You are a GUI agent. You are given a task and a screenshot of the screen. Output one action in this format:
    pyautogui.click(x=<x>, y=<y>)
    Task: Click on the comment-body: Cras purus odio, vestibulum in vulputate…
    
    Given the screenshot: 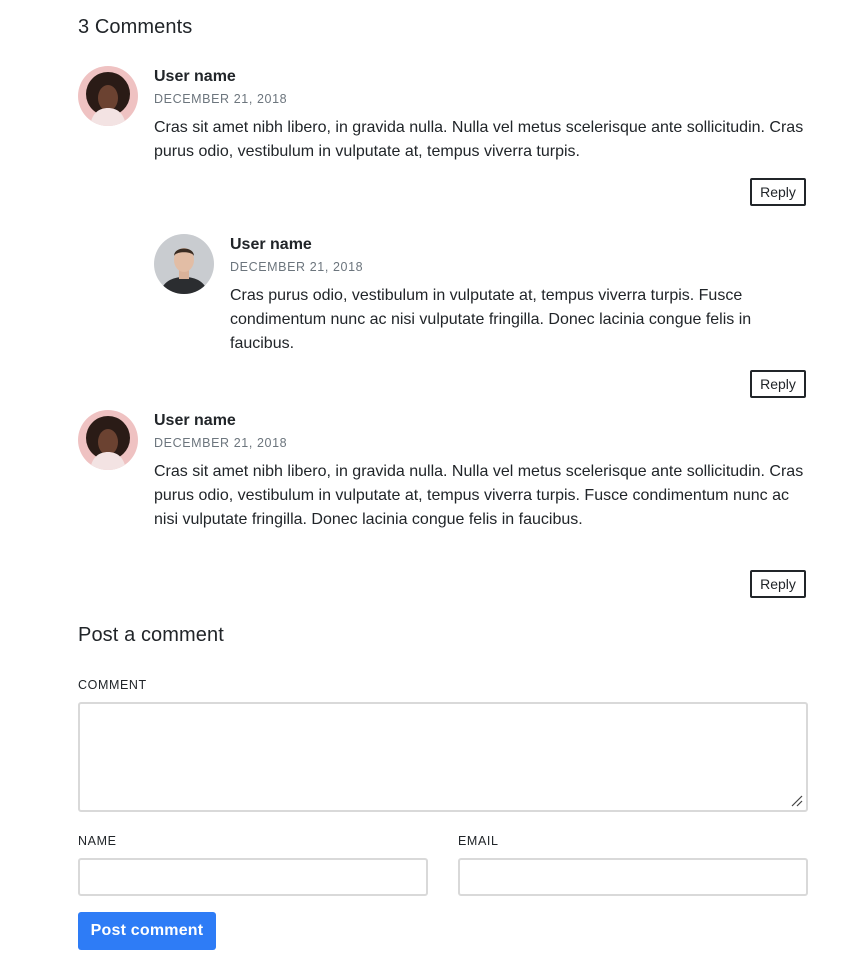 What is the action you would take?
    pyautogui.click(x=491, y=319)
    